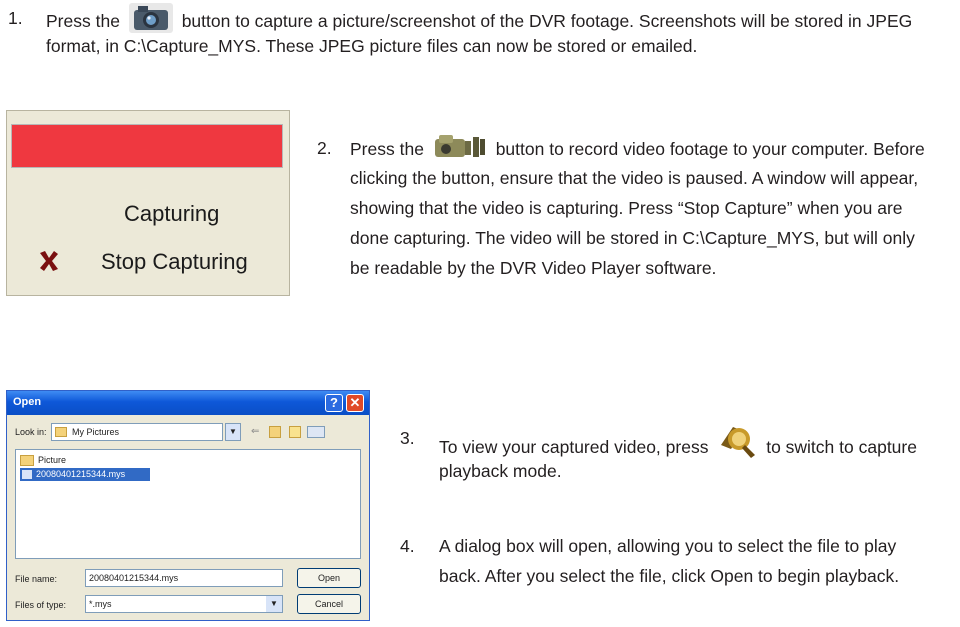 The width and height of the screenshot is (960, 627). Describe the element at coordinates (81, 474) in the screenshot. I see `file-item-label: 20080401215344.mys` at that location.